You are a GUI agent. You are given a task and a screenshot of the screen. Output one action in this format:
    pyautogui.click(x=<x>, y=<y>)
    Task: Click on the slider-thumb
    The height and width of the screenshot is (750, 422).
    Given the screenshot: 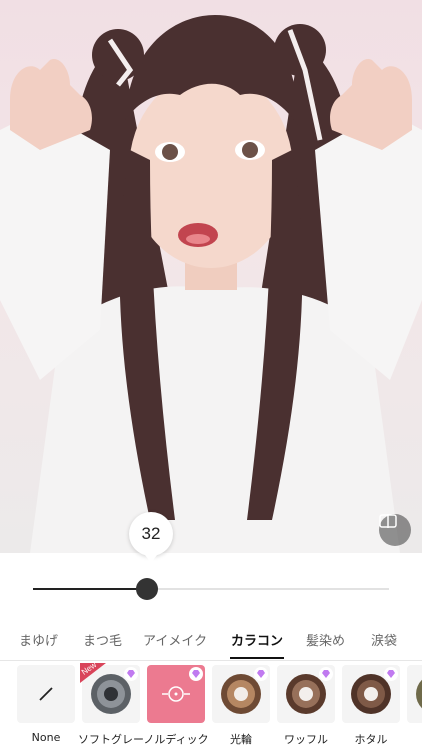 What is the action you would take?
    pyautogui.click(x=146, y=589)
    